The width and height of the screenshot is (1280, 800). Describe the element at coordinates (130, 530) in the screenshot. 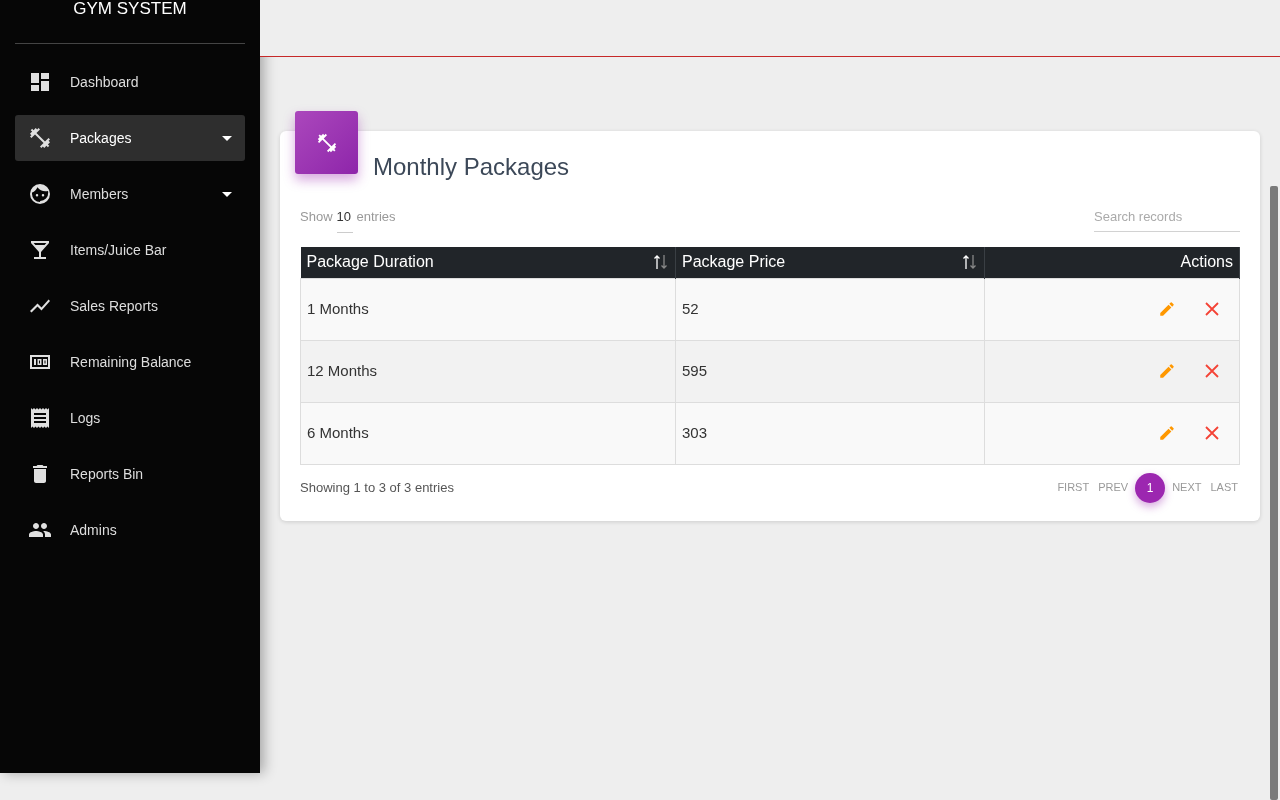

I see `sidebar-item: Admins` at that location.